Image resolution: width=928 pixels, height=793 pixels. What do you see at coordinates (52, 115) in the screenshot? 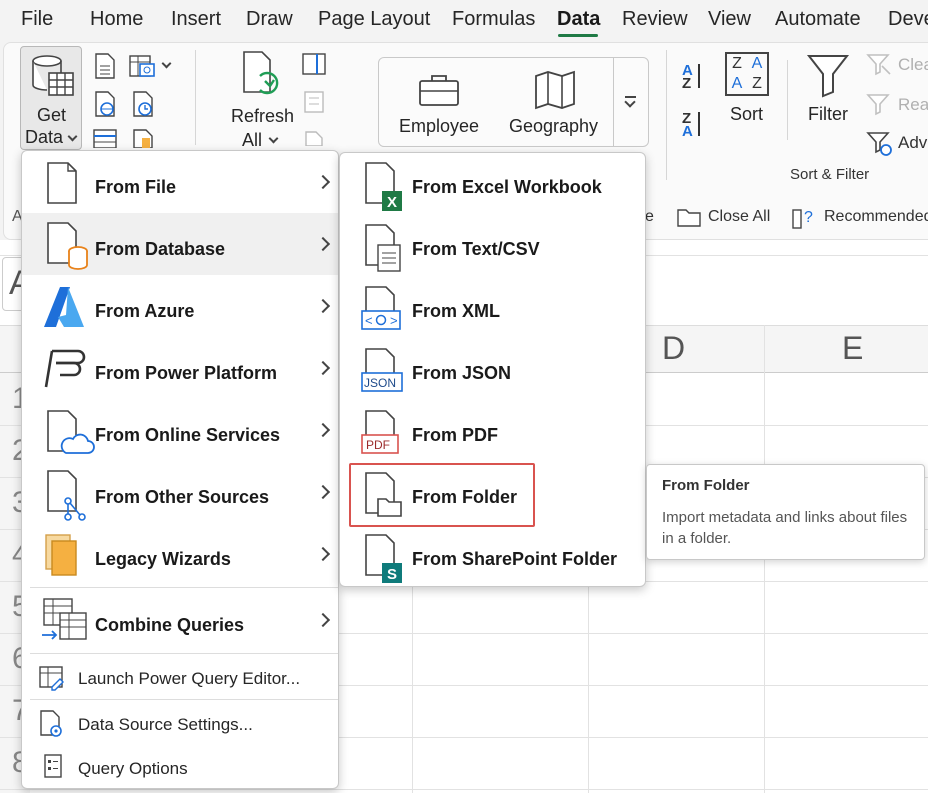
I see `get-data-label-line1: Get` at bounding box center [52, 115].